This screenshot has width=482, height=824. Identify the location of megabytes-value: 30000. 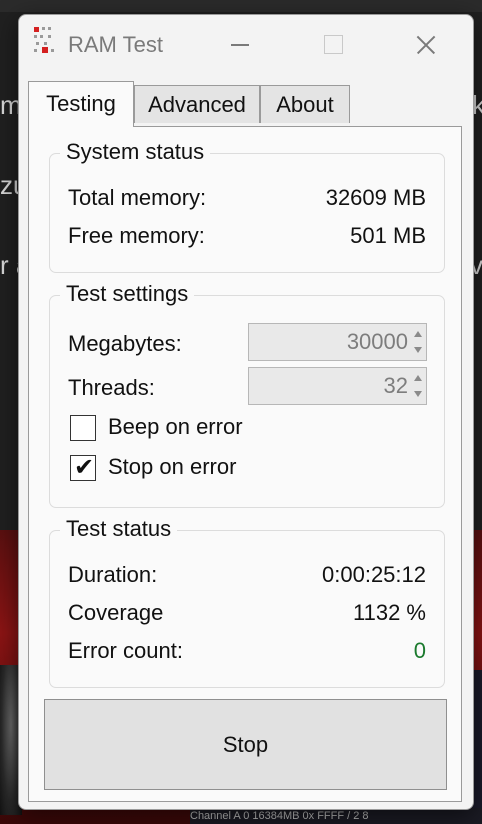
(377, 341).